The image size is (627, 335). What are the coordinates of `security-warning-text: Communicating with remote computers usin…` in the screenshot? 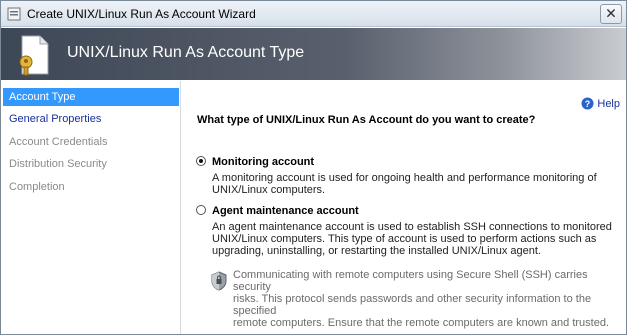 It's located at (429, 299).